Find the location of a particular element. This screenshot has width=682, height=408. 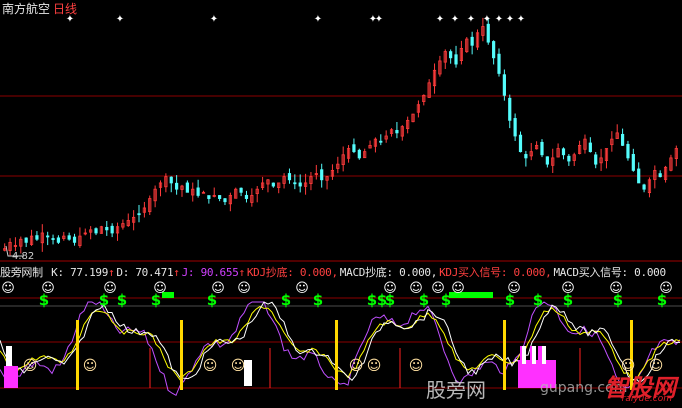

low-price-label: 4.82 is located at coordinates (23, 256).